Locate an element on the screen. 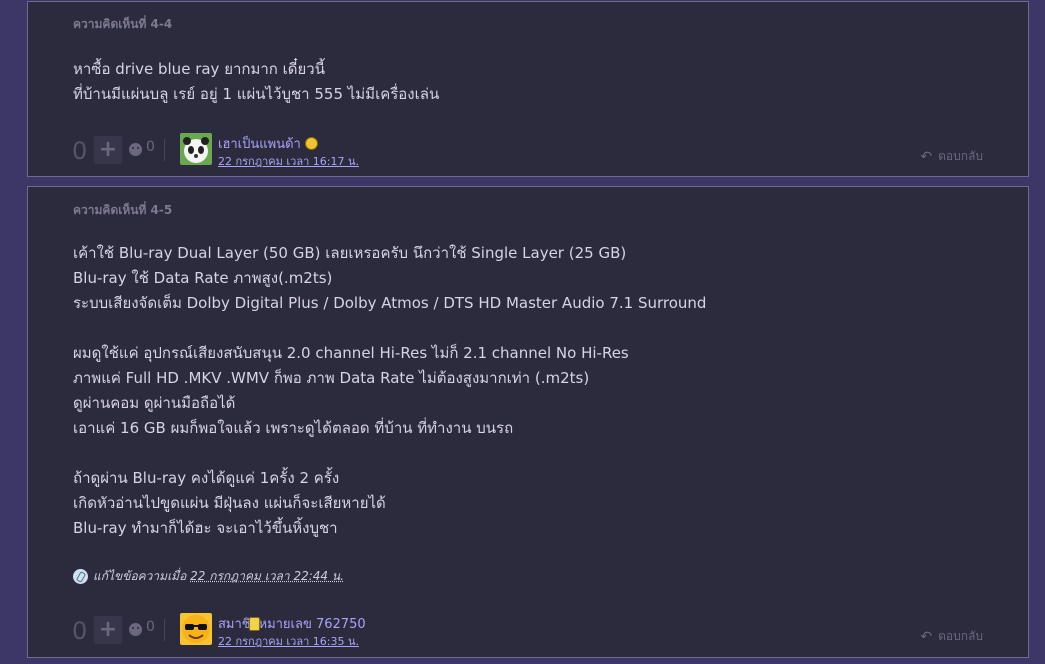 This screenshot has width=1045, height=664. edit-time: 22 กรกฎาคม เวลา 22:44 น. is located at coordinates (267, 576).